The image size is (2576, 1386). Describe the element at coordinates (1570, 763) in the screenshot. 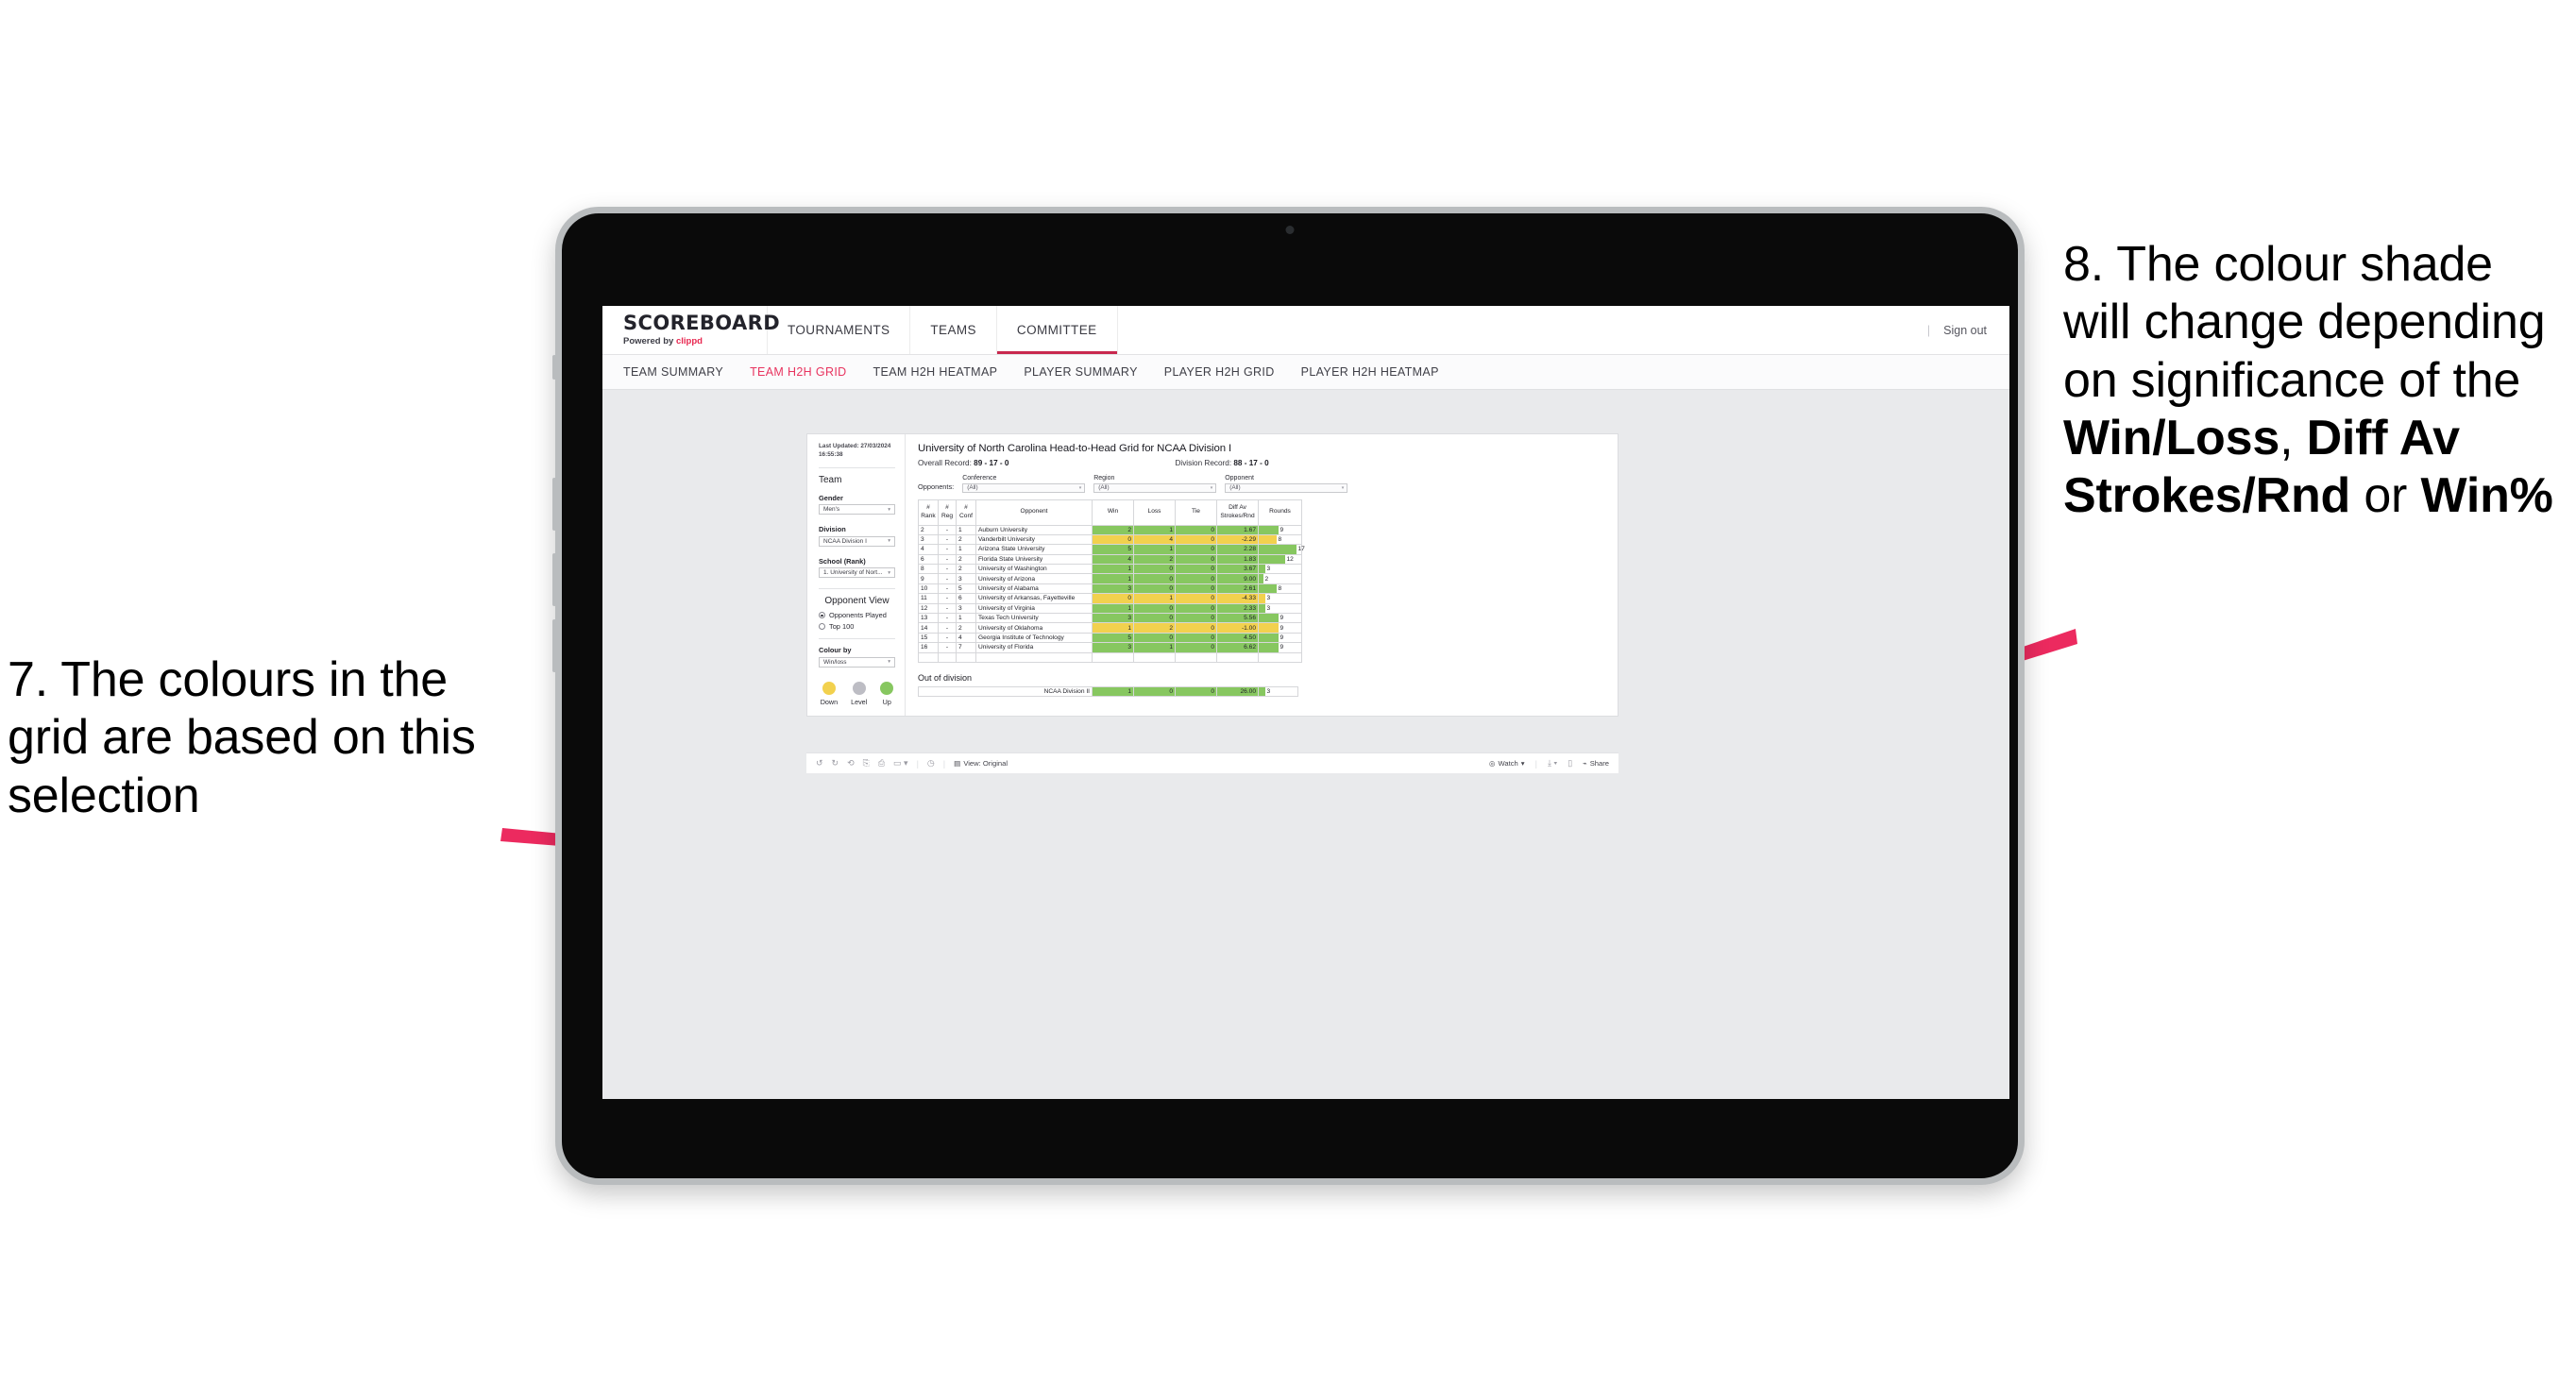

I see `device-layout-icon: ▯` at that location.